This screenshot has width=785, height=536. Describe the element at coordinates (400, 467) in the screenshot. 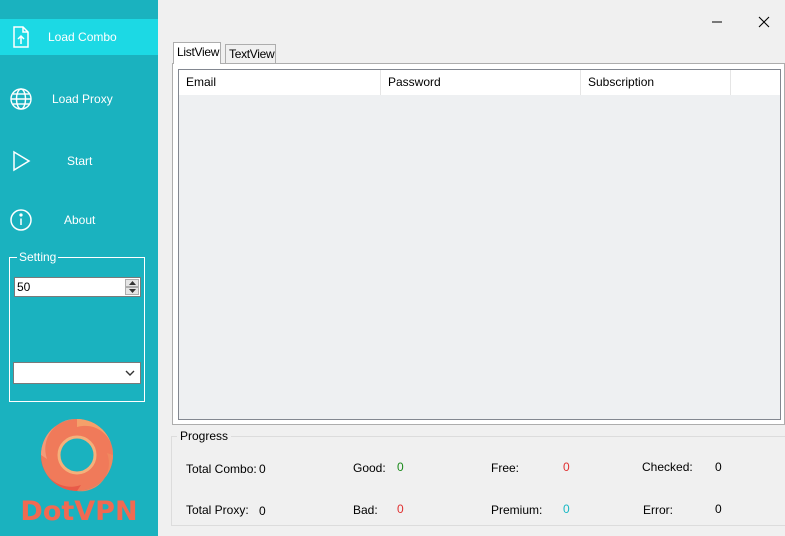

I see `good-value: 0` at that location.